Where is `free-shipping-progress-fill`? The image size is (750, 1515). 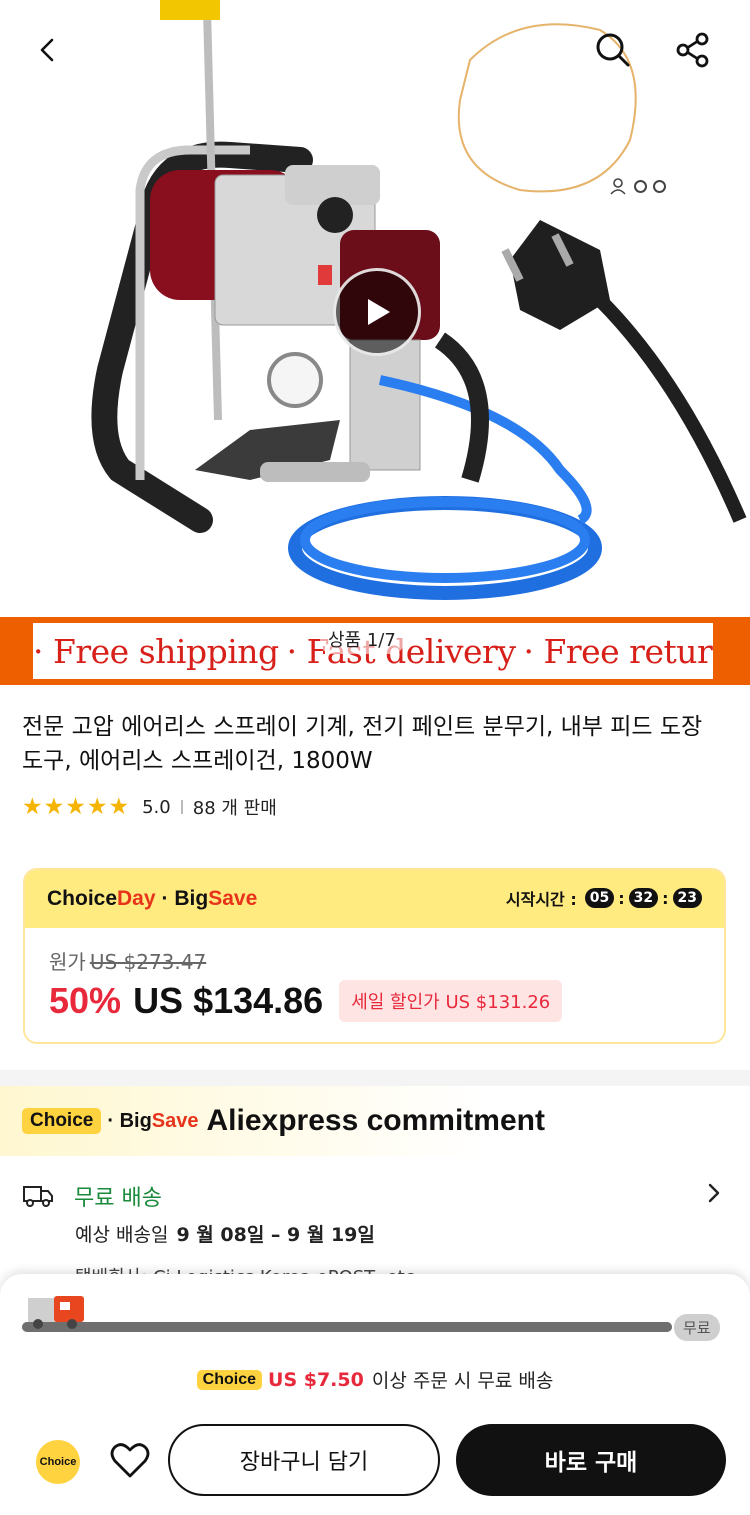 free-shipping-progress-fill is located at coordinates (347, 1327).